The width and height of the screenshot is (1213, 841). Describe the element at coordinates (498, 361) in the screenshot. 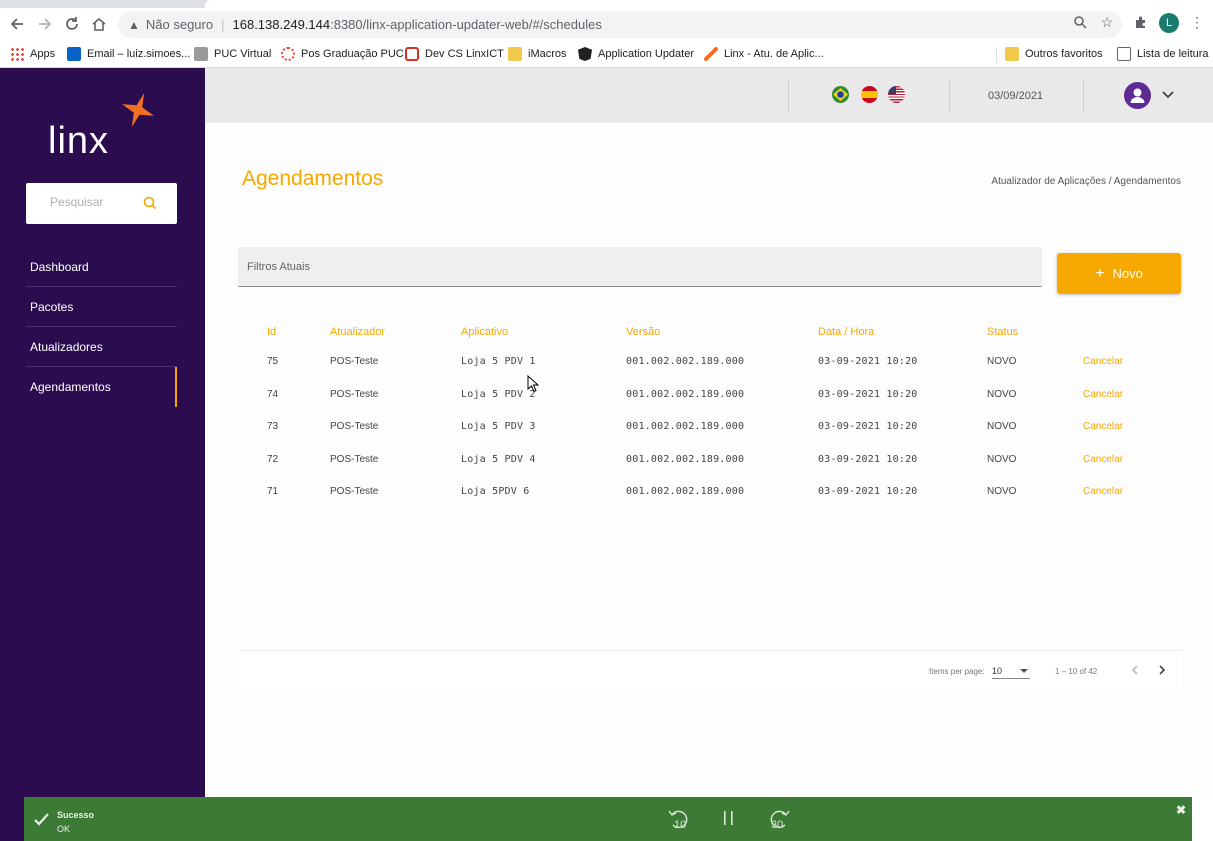

I see `cell-app: Loja 5 PDV 1` at that location.